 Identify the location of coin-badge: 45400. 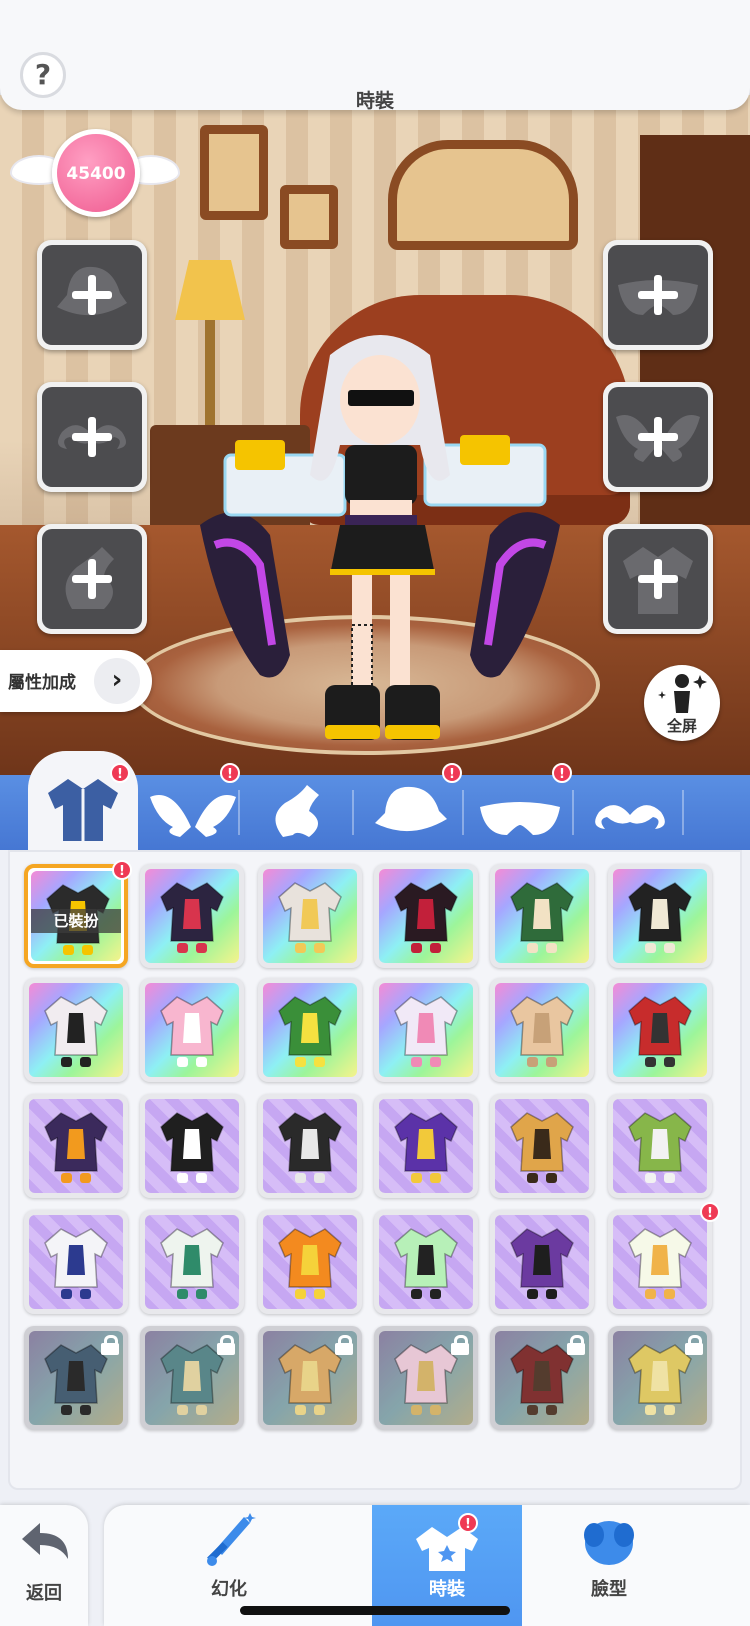
(95, 172).